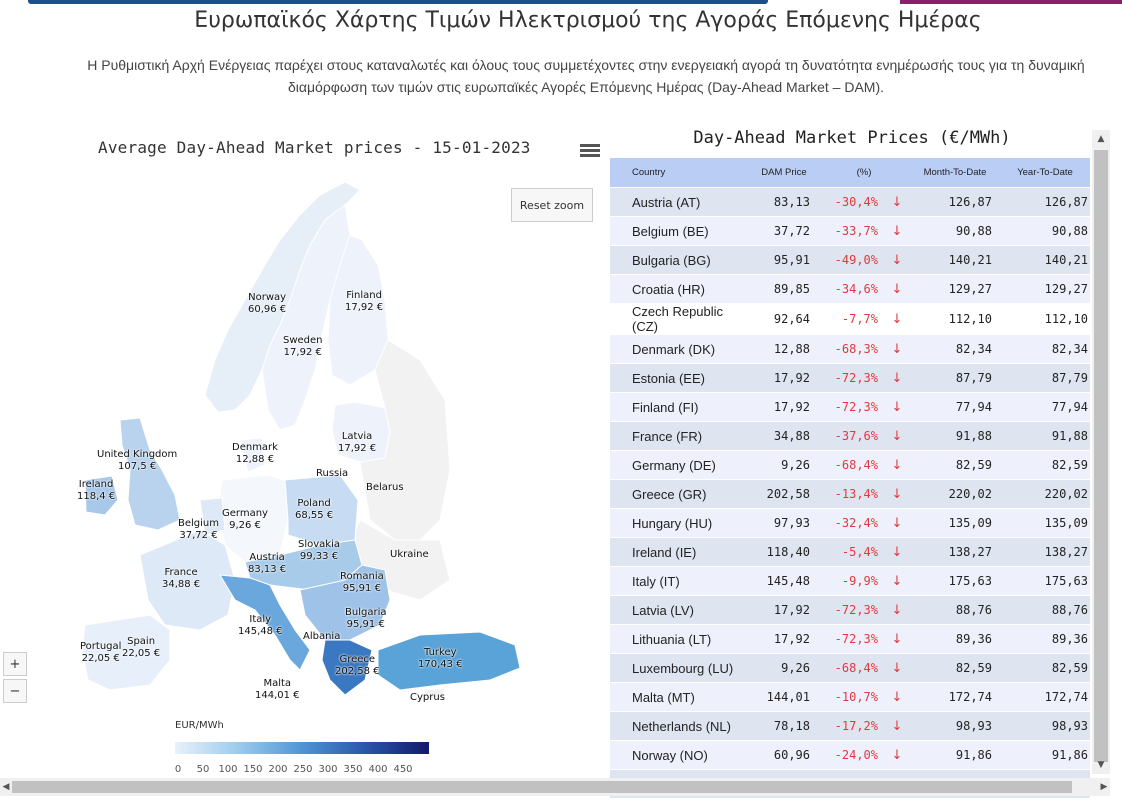  I want to click on scroll-up-icon: ▲, so click(1101, 139).